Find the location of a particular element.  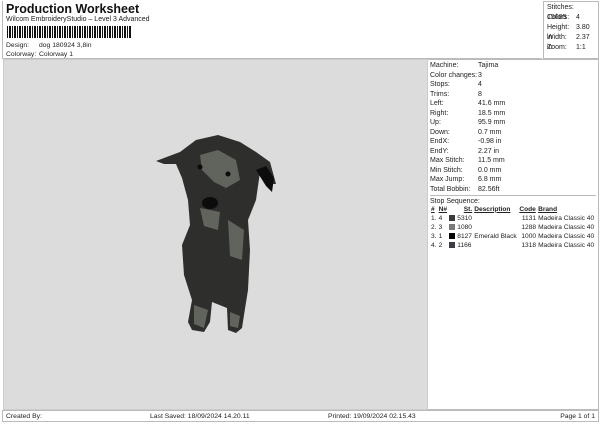

design-value: dog 180924 3,8in is located at coordinates (65, 45).